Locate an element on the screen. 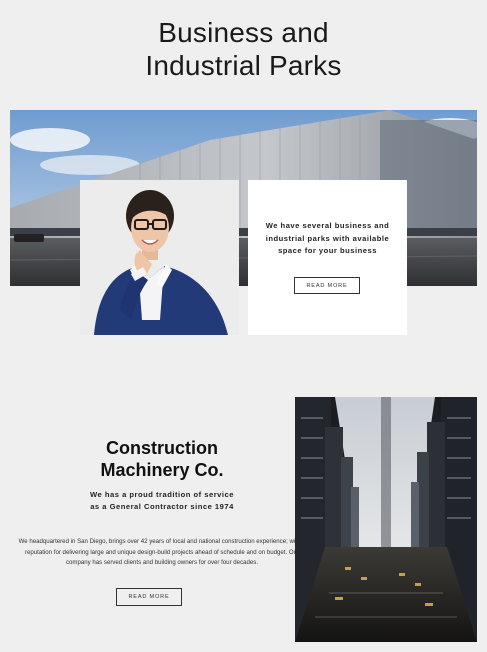 The width and height of the screenshot is (487, 652). company-title-line-2: Machinery Co. is located at coordinates (162, 470).